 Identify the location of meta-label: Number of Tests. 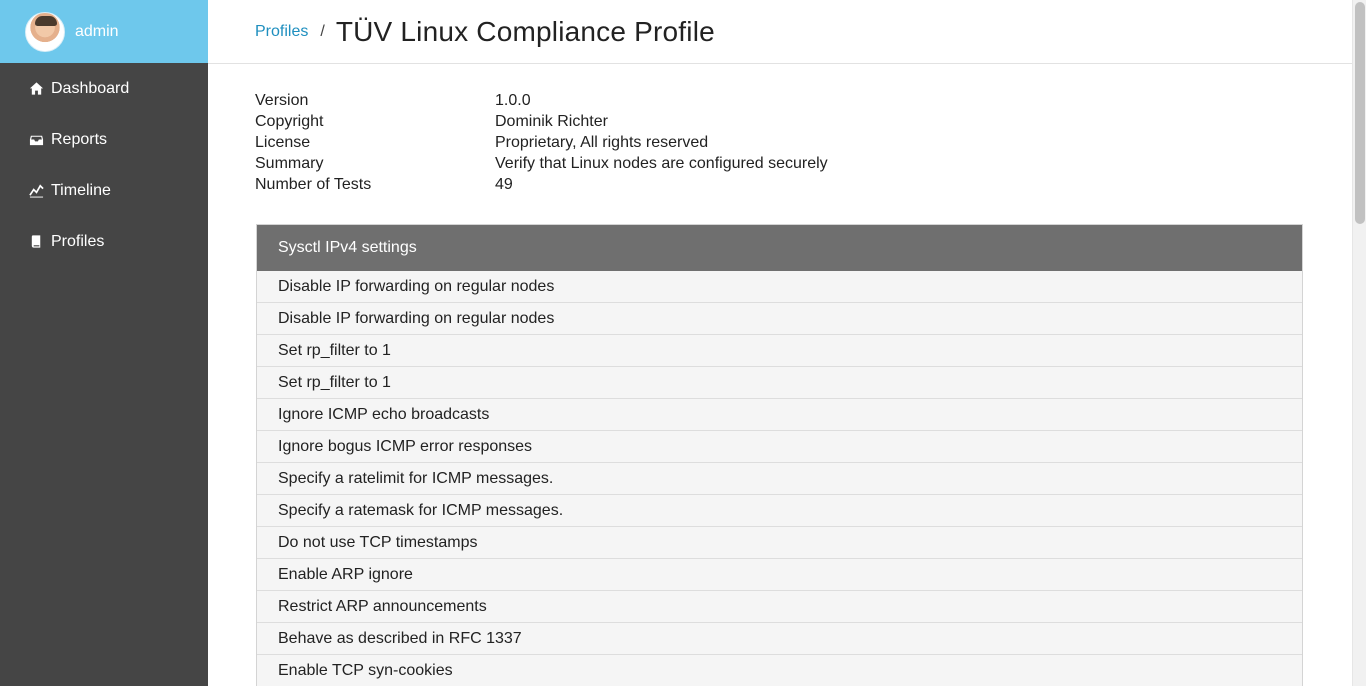
(313, 184).